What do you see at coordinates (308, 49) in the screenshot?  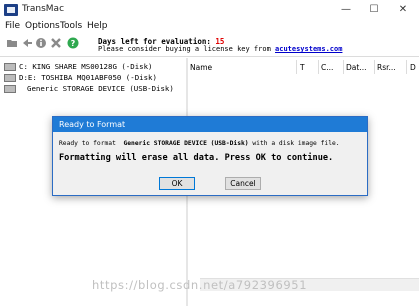 I see `license-link: acutesystems.com` at bounding box center [308, 49].